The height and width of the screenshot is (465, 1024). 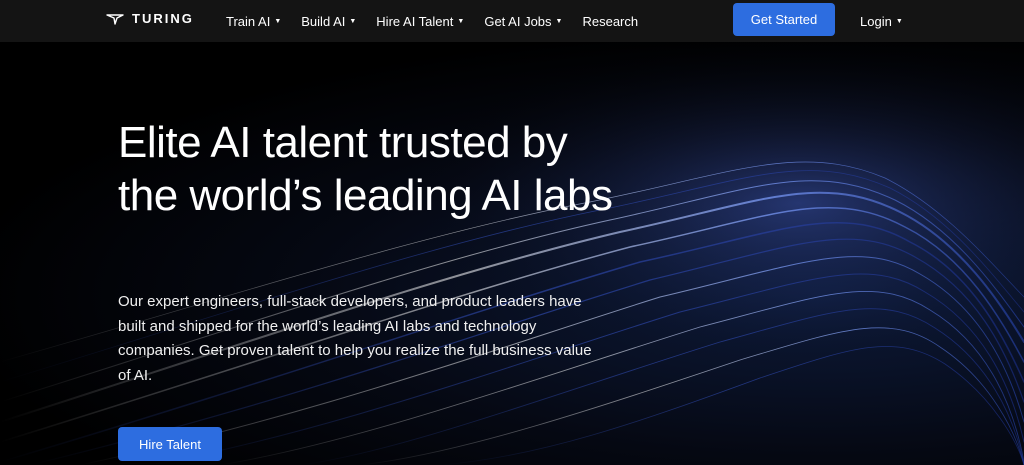 I want to click on turing-logo-icon, so click(x=115, y=19).